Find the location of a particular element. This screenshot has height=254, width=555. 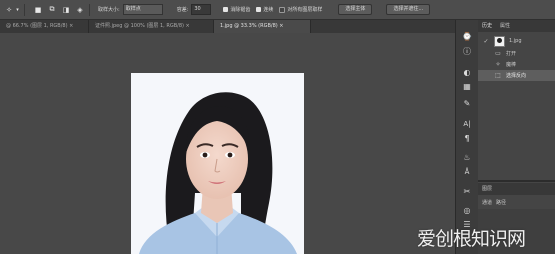

paragraph-icon: ¶ is located at coordinates (467, 138).